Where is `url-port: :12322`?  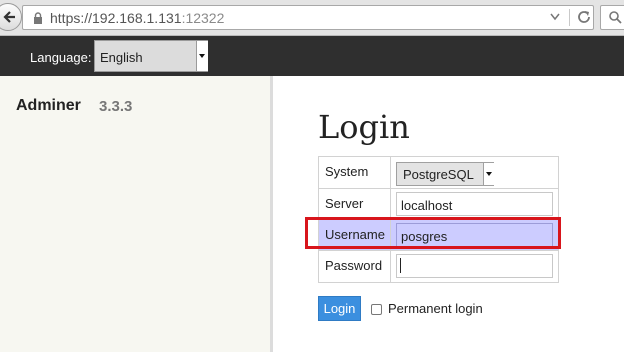 url-port: :12322 is located at coordinates (203, 18).